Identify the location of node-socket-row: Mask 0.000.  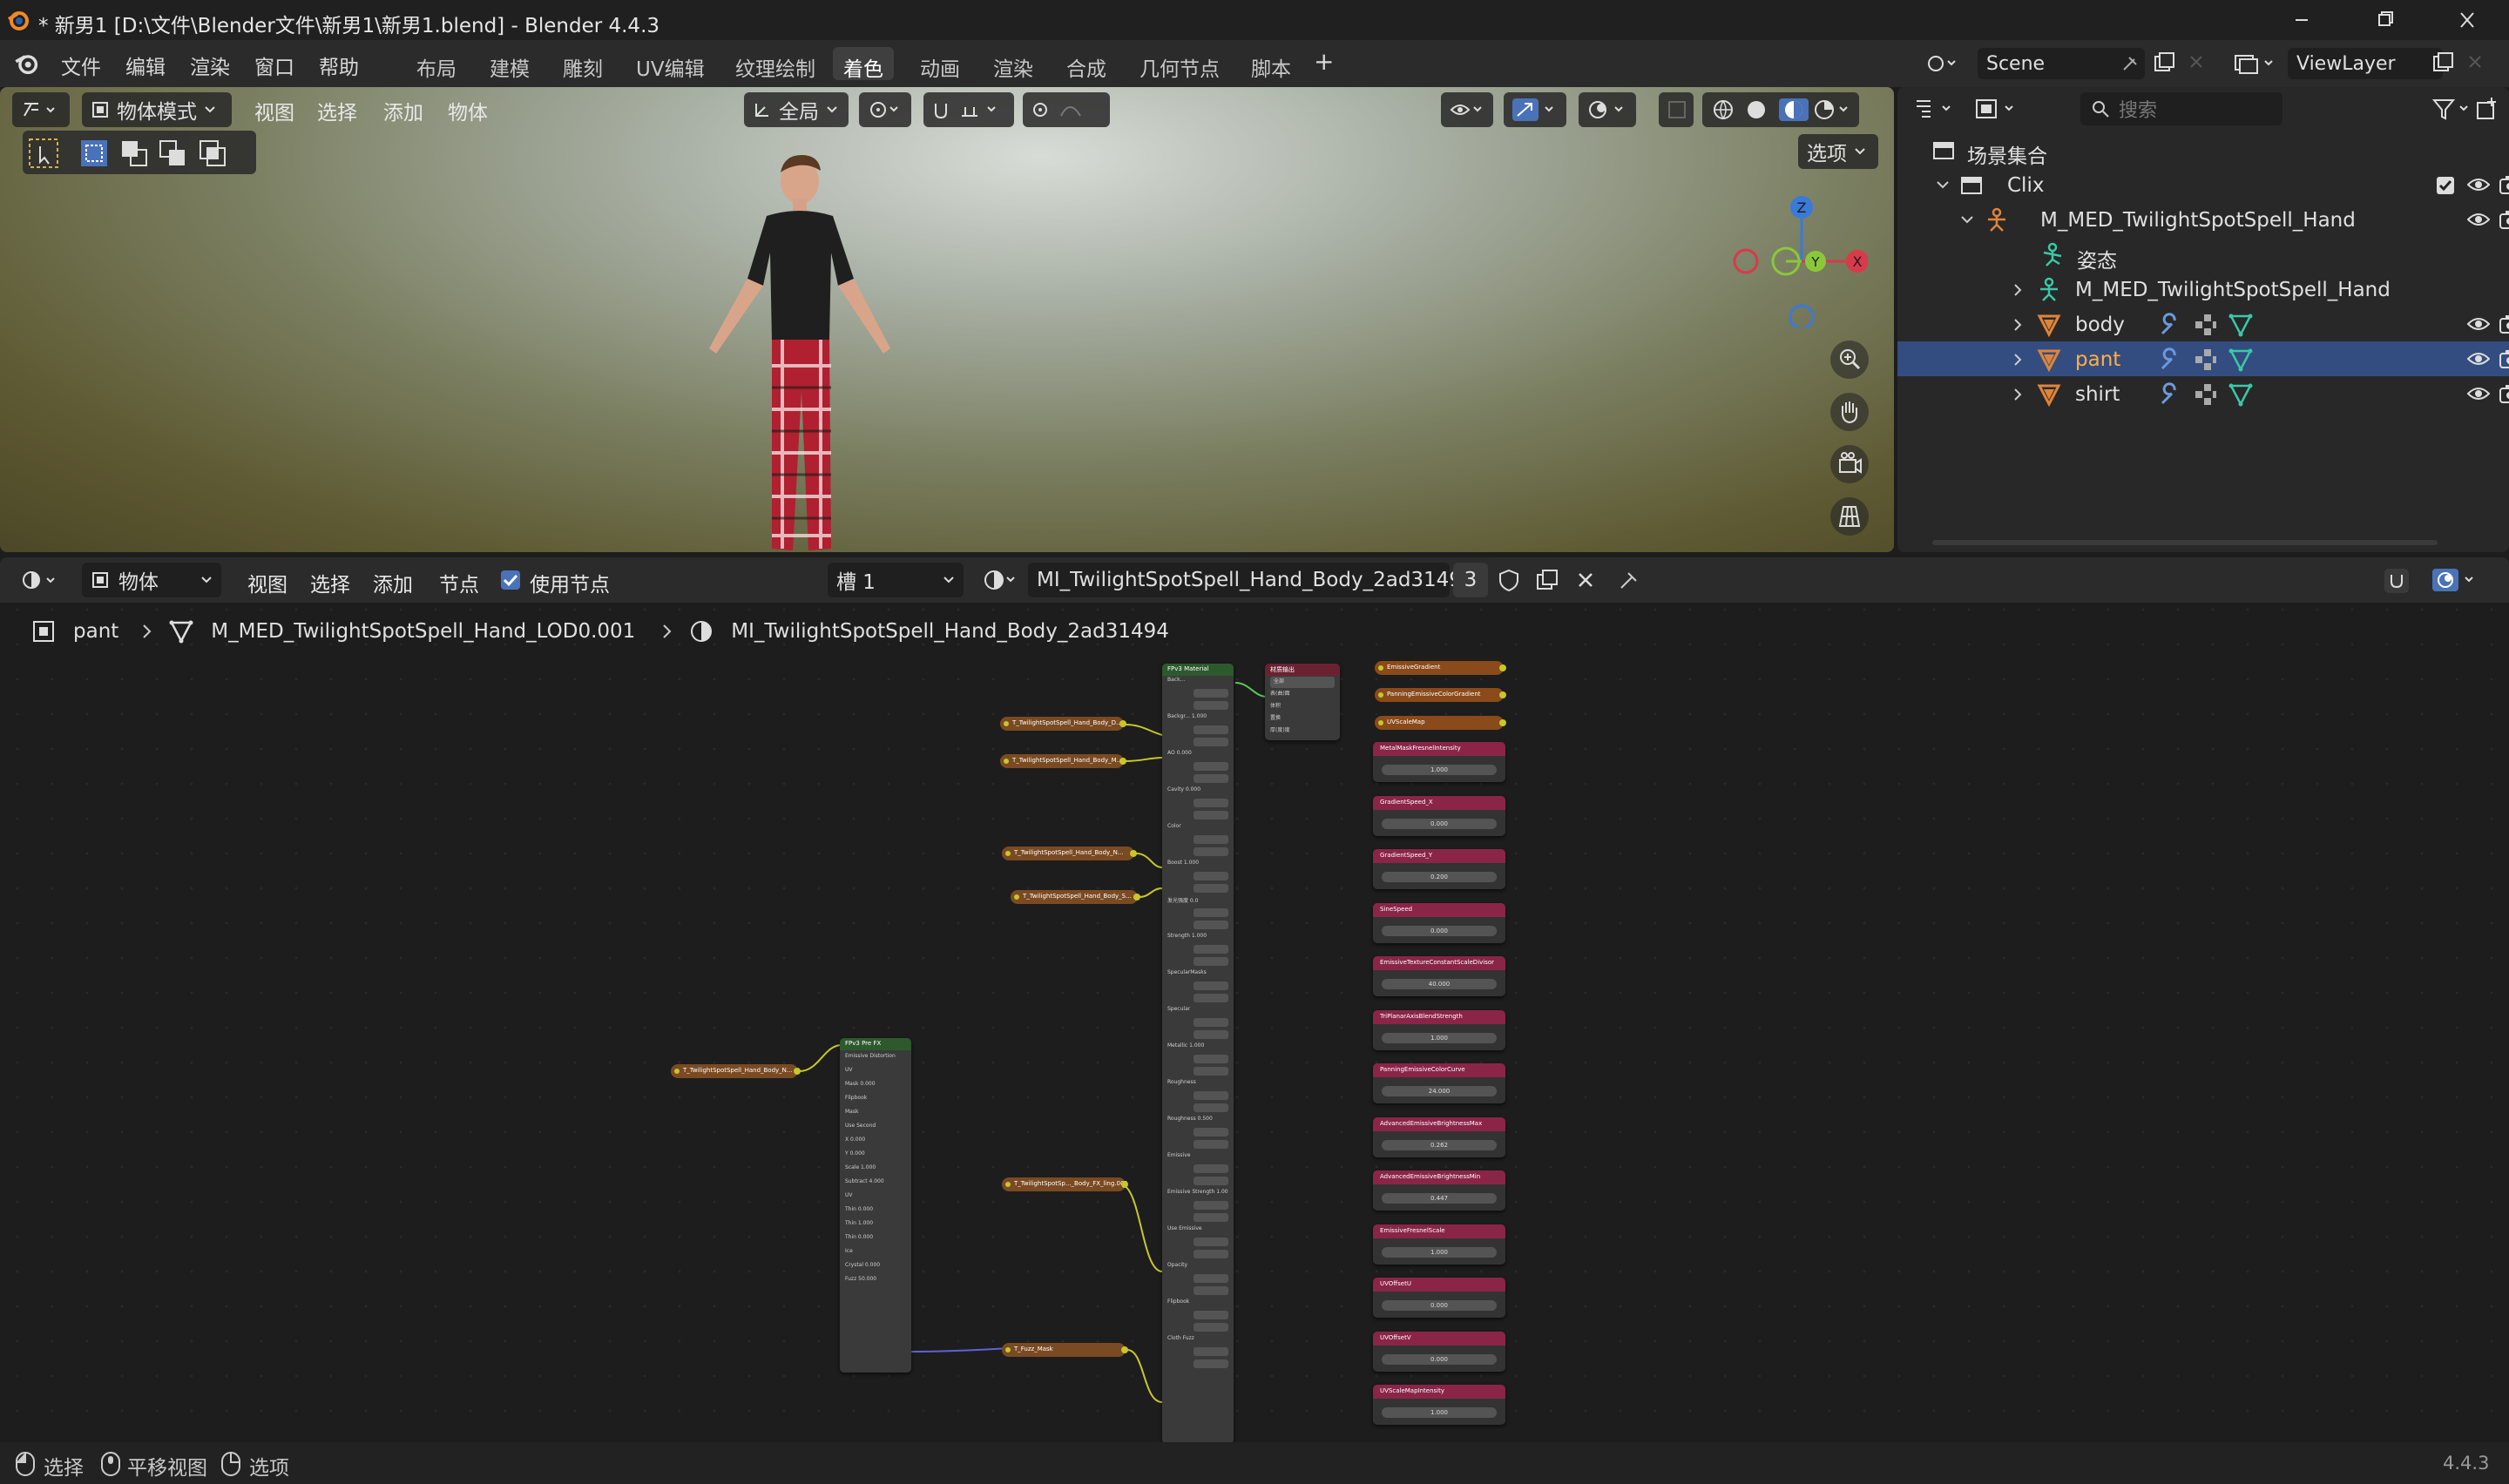
(875, 1087).